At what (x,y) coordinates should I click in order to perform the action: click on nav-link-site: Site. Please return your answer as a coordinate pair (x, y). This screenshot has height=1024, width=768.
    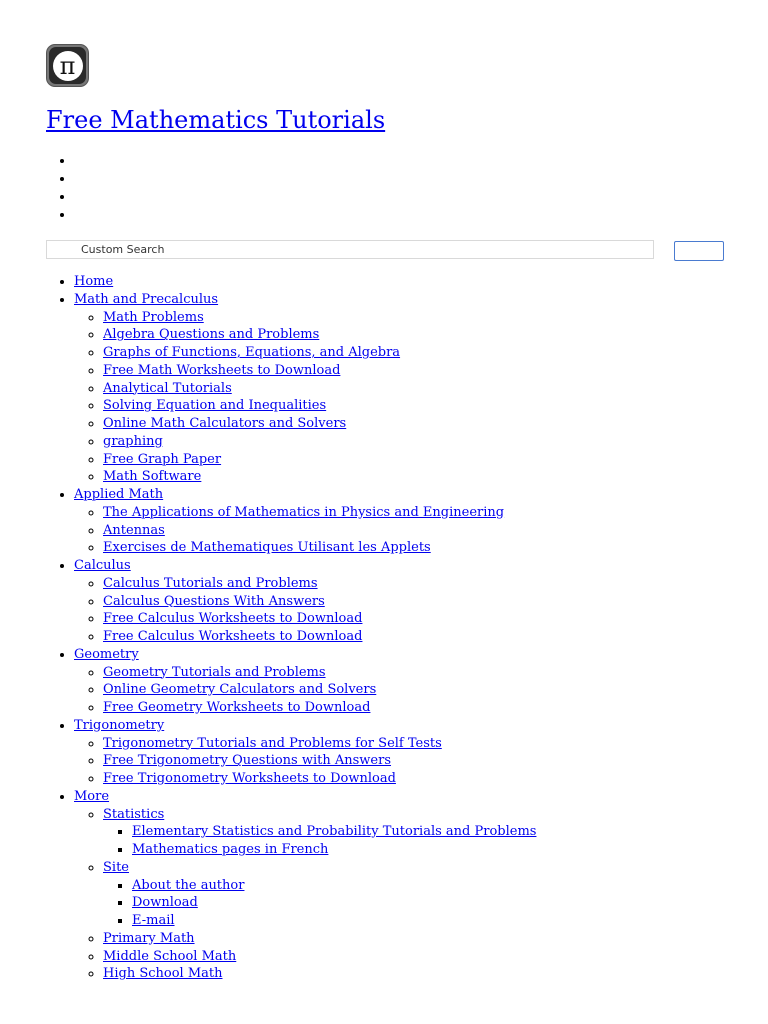
    Looking at the image, I should click on (116, 867).